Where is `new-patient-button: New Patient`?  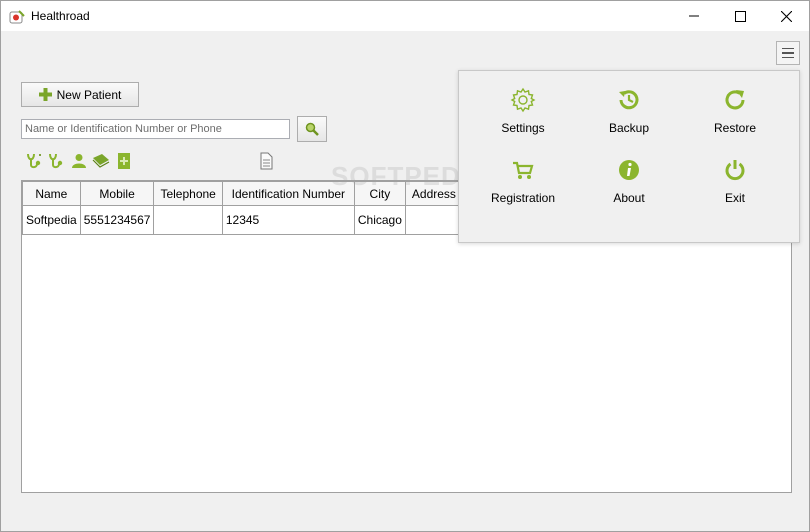
new-patient-button: New Patient is located at coordinates (80, 94).